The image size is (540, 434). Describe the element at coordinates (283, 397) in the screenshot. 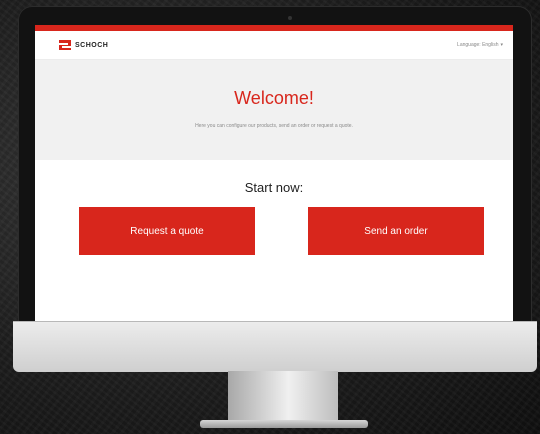

I see `monitor-stand-neck` at that location.